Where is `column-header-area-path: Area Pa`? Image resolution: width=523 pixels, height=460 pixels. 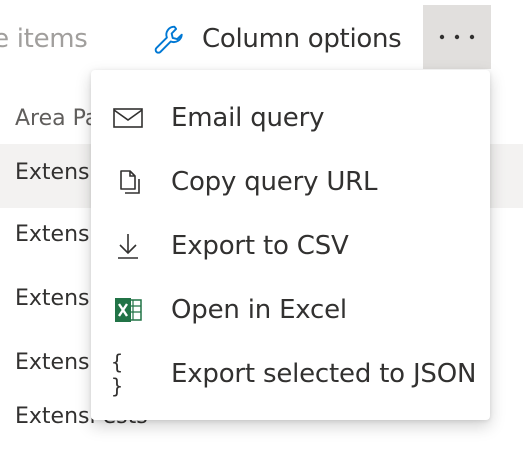
column-header-area-path: Area Pa is located at coordinates (56, 118).